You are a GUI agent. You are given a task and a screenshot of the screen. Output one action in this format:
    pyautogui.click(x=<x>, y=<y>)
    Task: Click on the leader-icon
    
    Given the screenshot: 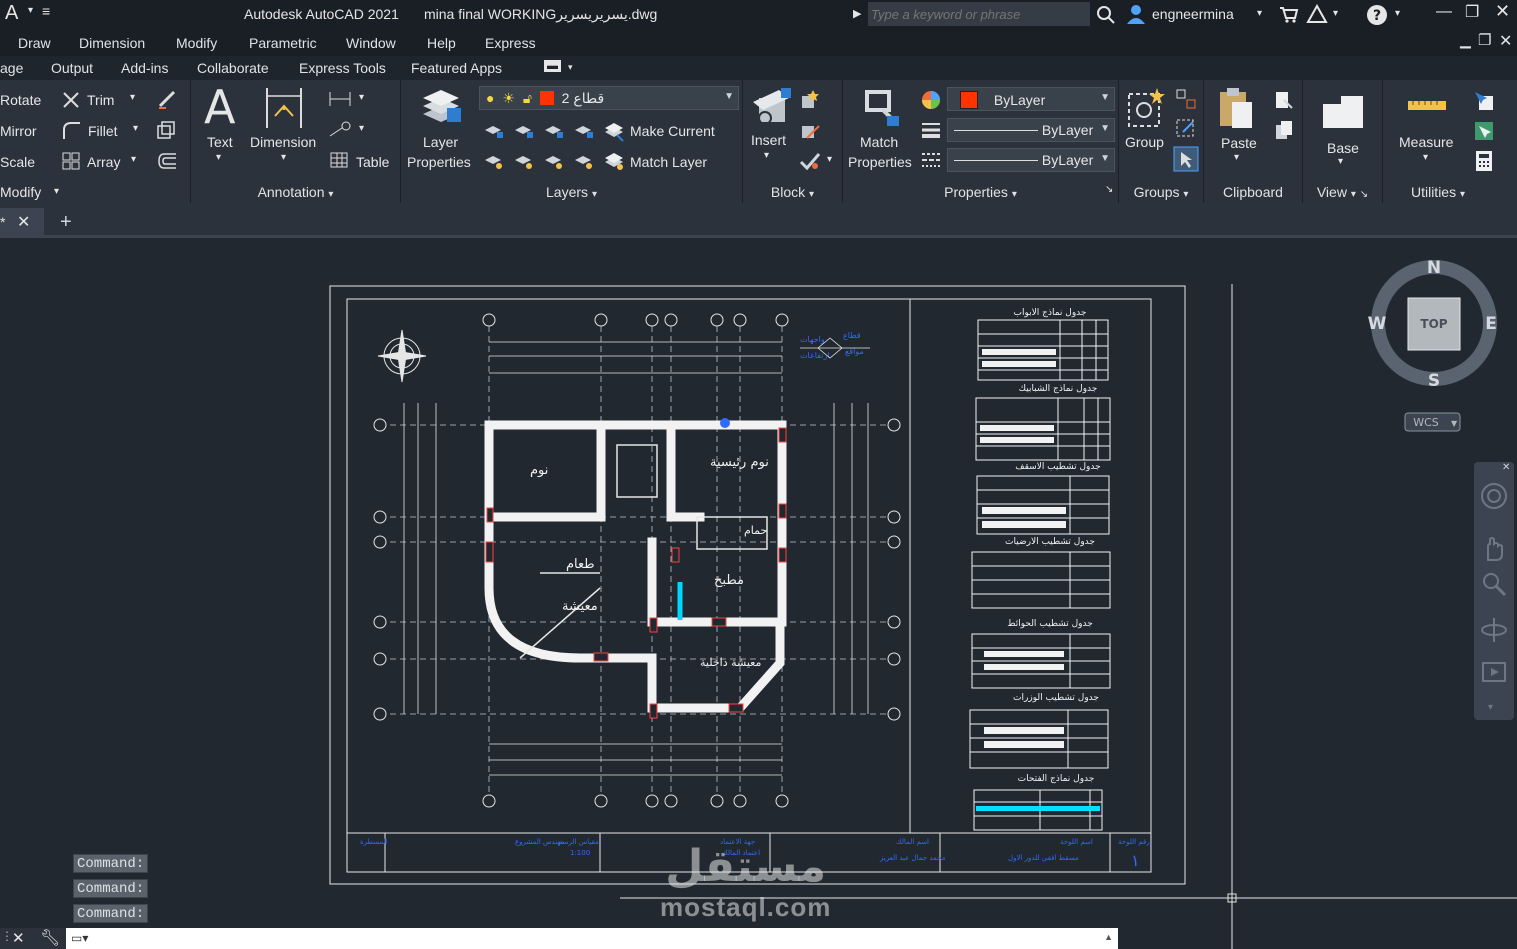 What is the action you would take?
    pyautogui.click(x=340, y=129)
    